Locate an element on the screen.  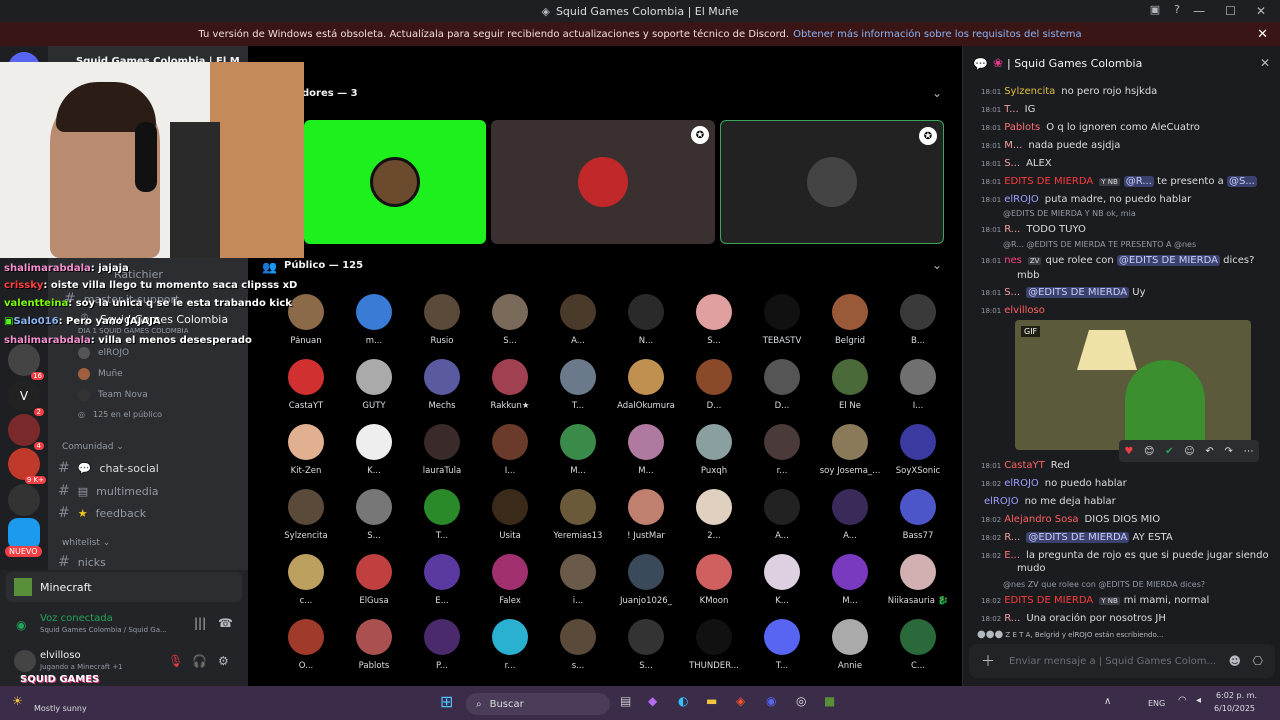
server-icon: 9 K+ is located at coordinates (27, 466).